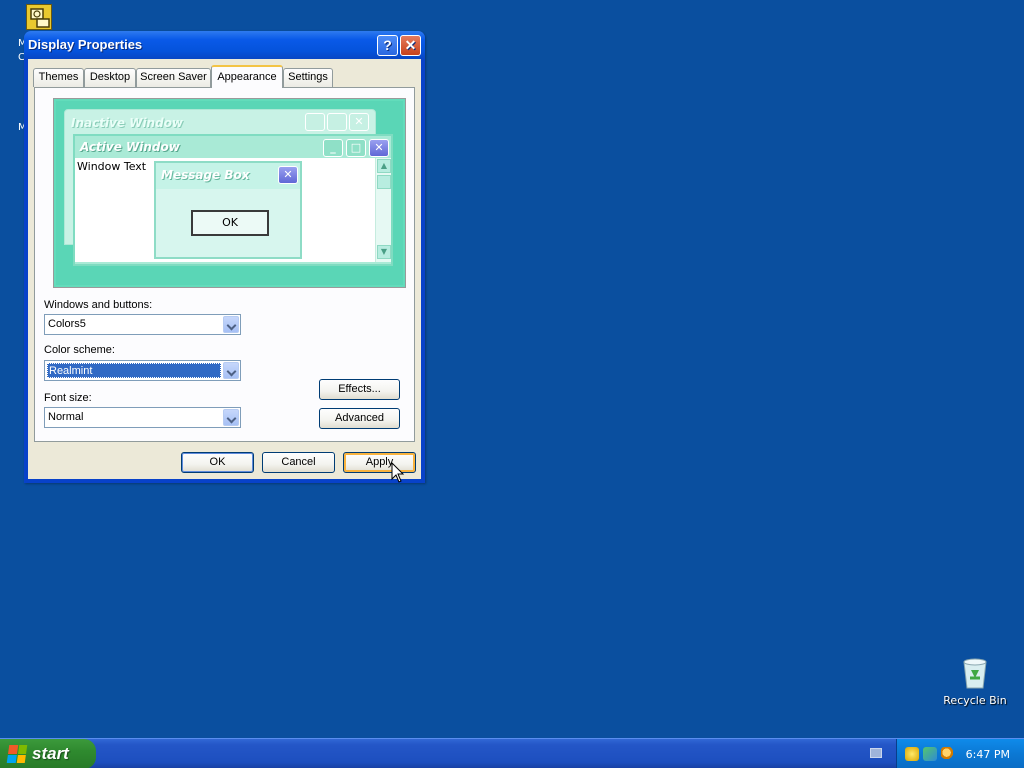 Image resolution: width=1024 pixels, height=768 pixels. What do you see at coordinates (85, 44) in the screenshot?
I see `dialog-title: Display Properties` at bounding box center [85, 44].